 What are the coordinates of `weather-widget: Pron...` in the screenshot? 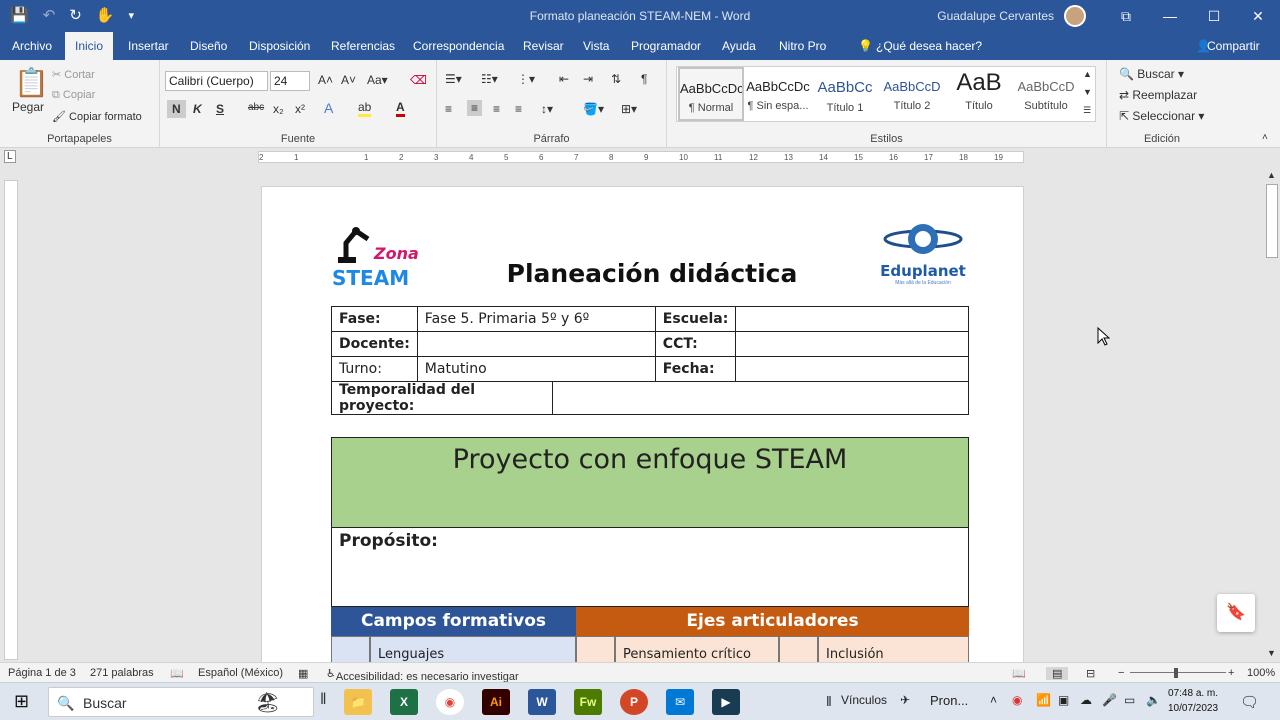 It's located at (949, 700).